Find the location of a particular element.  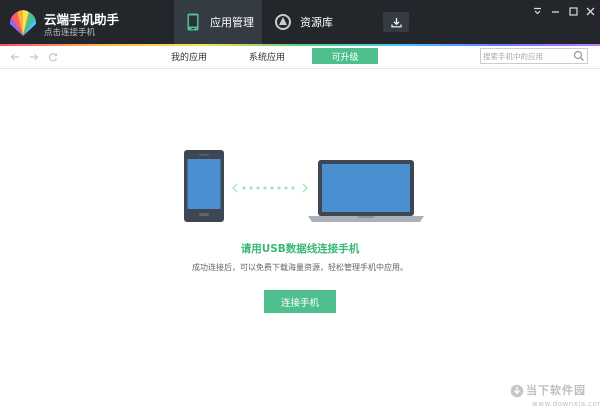

title-bar: 云端手机助手 点击连接手机 应用管理 资源库 is located at coordinates (300, 22).